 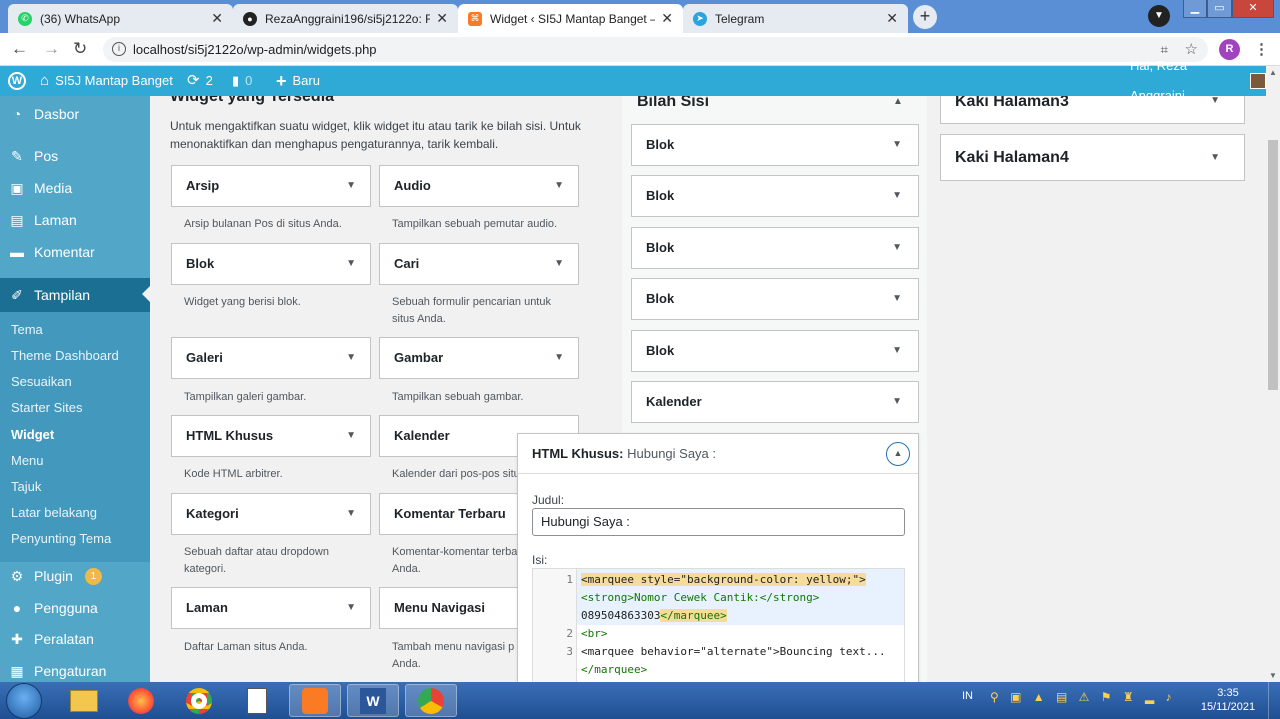 I want to click on tray-icons: ⚲ ▣ ▲ ▤ ⚠ ⚑ ♜ ▂ ♪, so click(x=1083, y=697).